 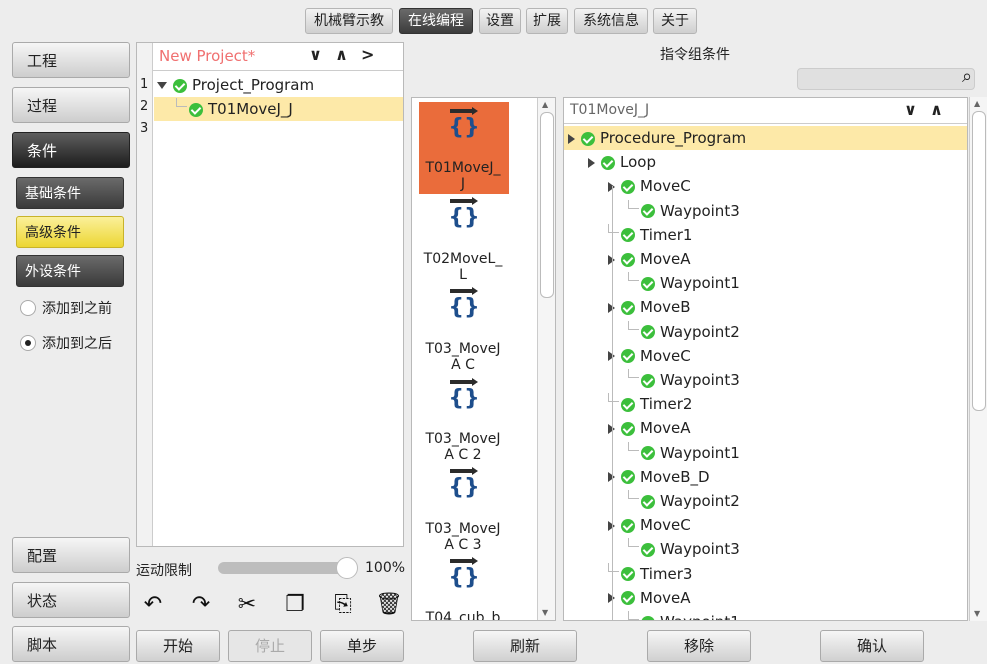 I want to click on tree-node: Timer3, so click(x=765, y=574).